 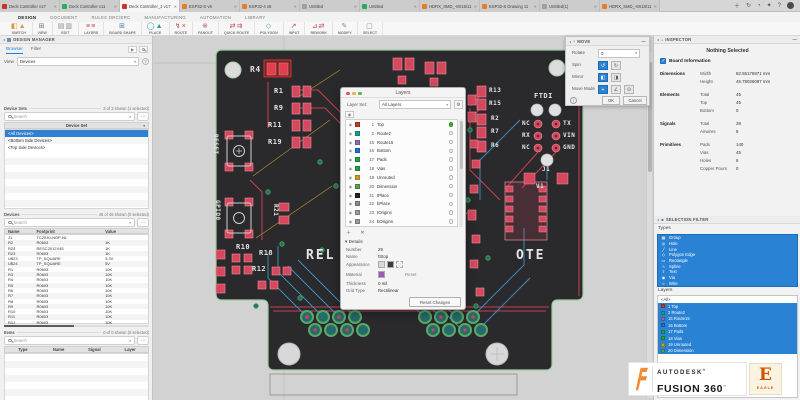 I want to click on toolbar-group-icon: ≡≡, so click(x=91, y=27).